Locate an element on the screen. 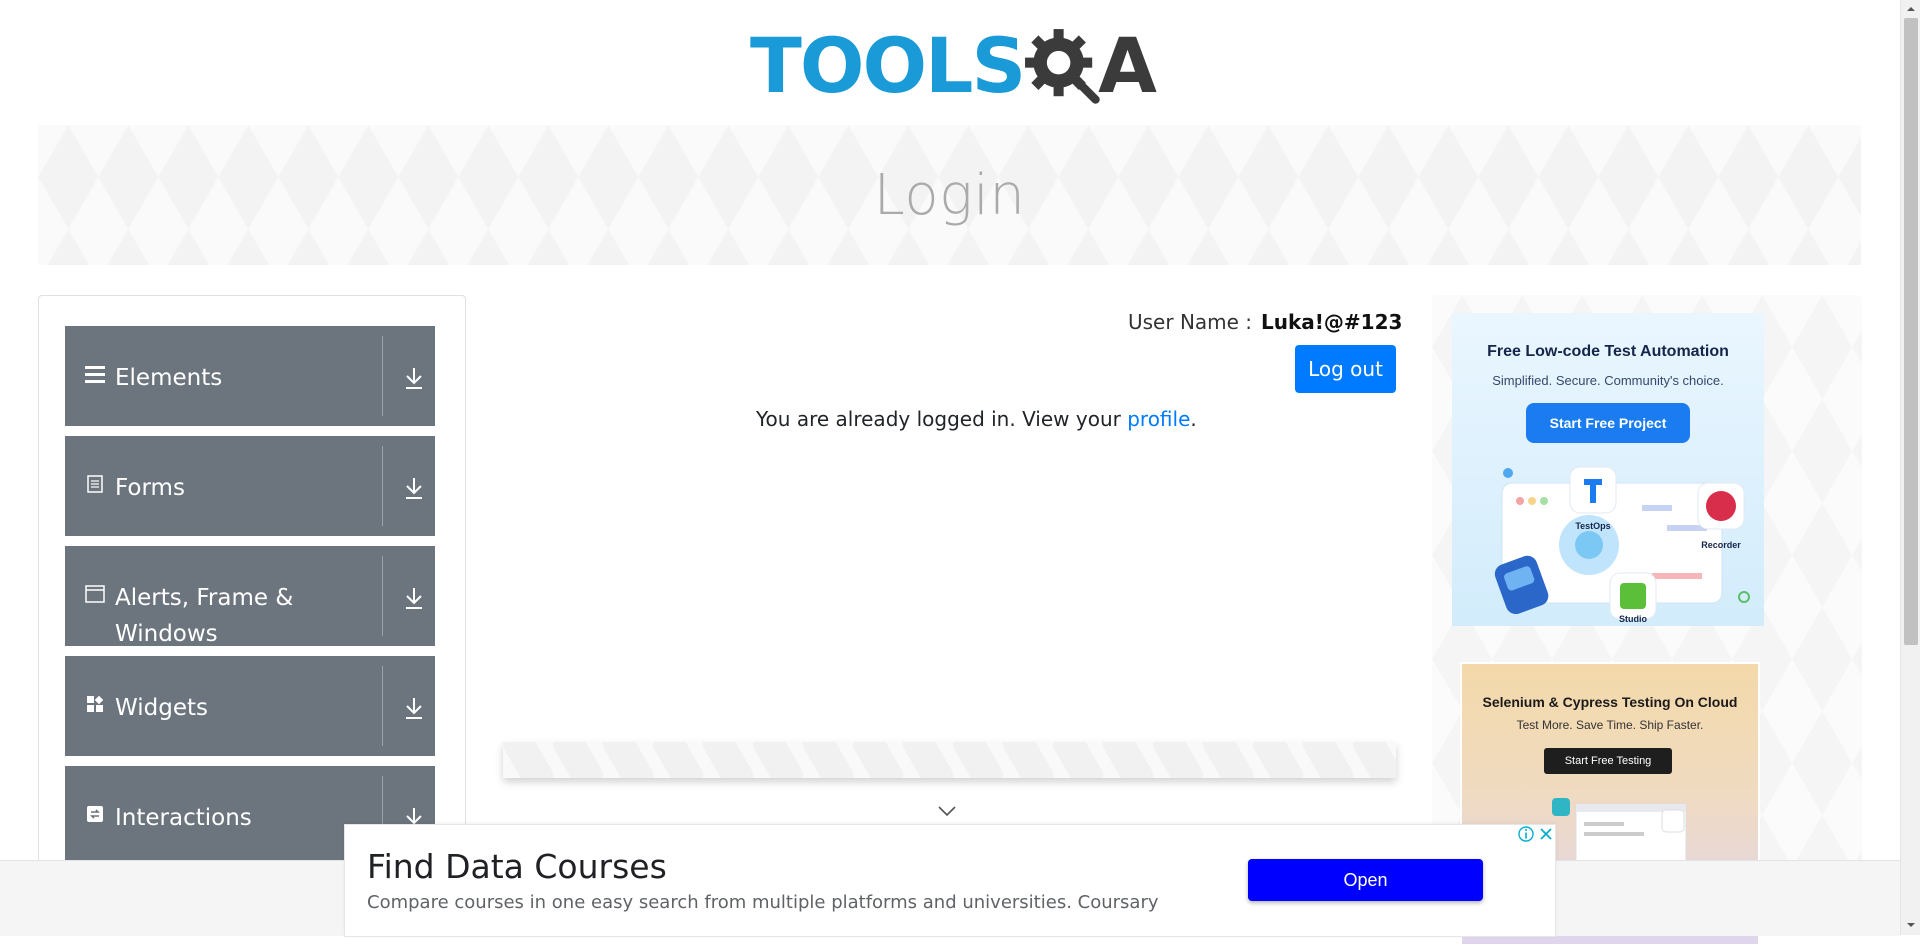 The height and width of the screenshot is (946, 1920). start-free-testing-button: Start Free Testing is located at coordinates (1608, 761).